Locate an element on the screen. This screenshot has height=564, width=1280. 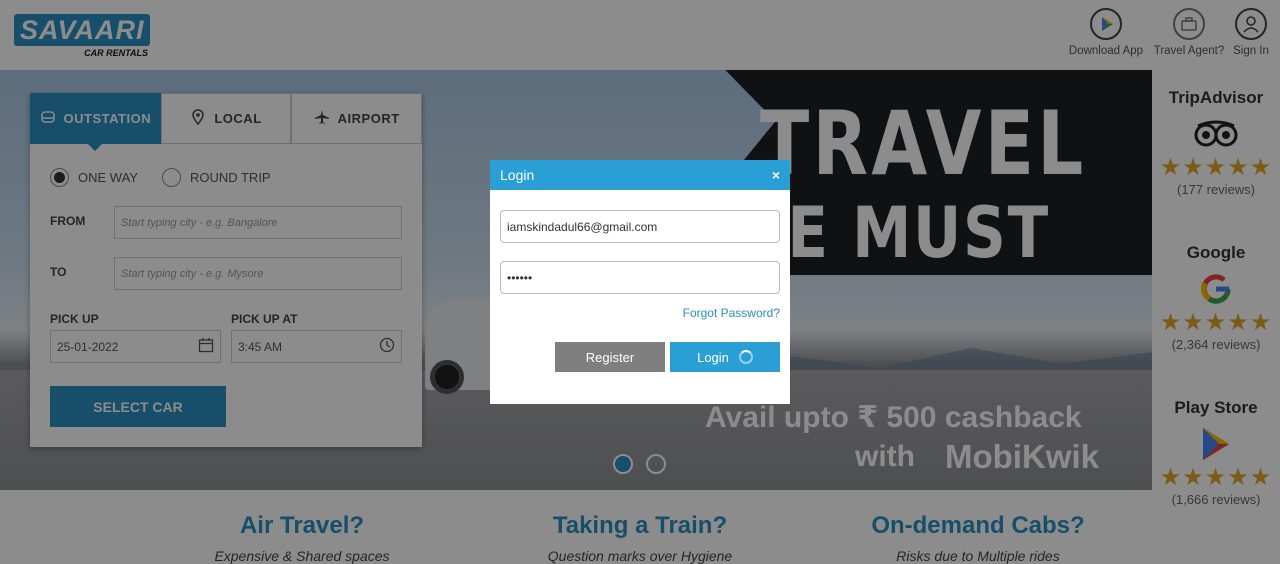
register-button-label: Register is located at coordinates (610, 357).